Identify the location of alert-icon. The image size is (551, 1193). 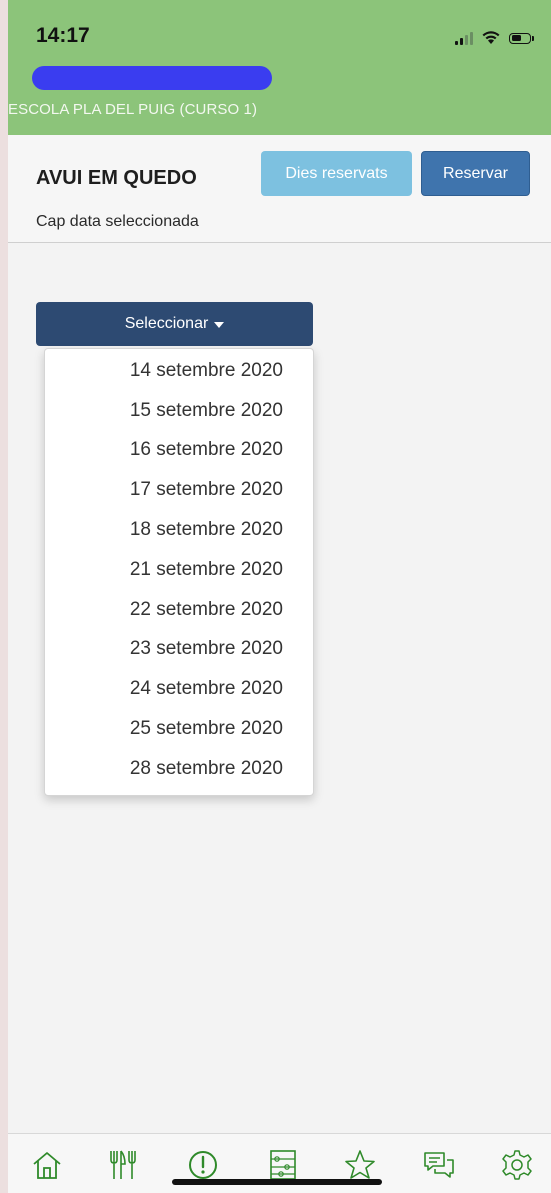
(203, 1165).